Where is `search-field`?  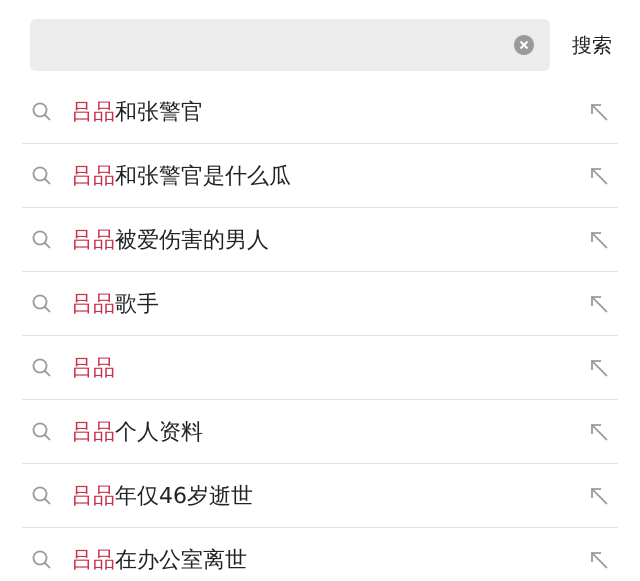 search-field is located at coordinates (290, 45).